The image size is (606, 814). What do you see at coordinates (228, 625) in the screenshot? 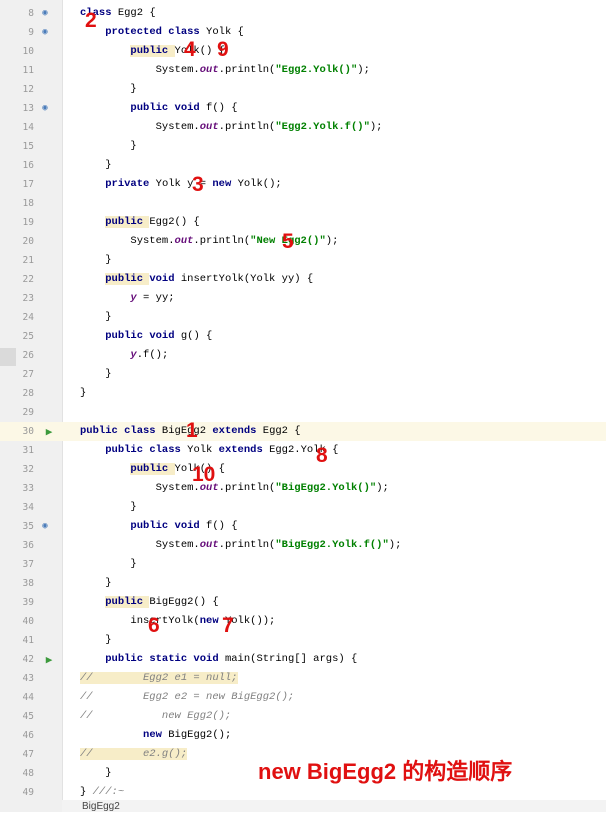
I see `annotation-7: 7` at bounding box center [228, 625].